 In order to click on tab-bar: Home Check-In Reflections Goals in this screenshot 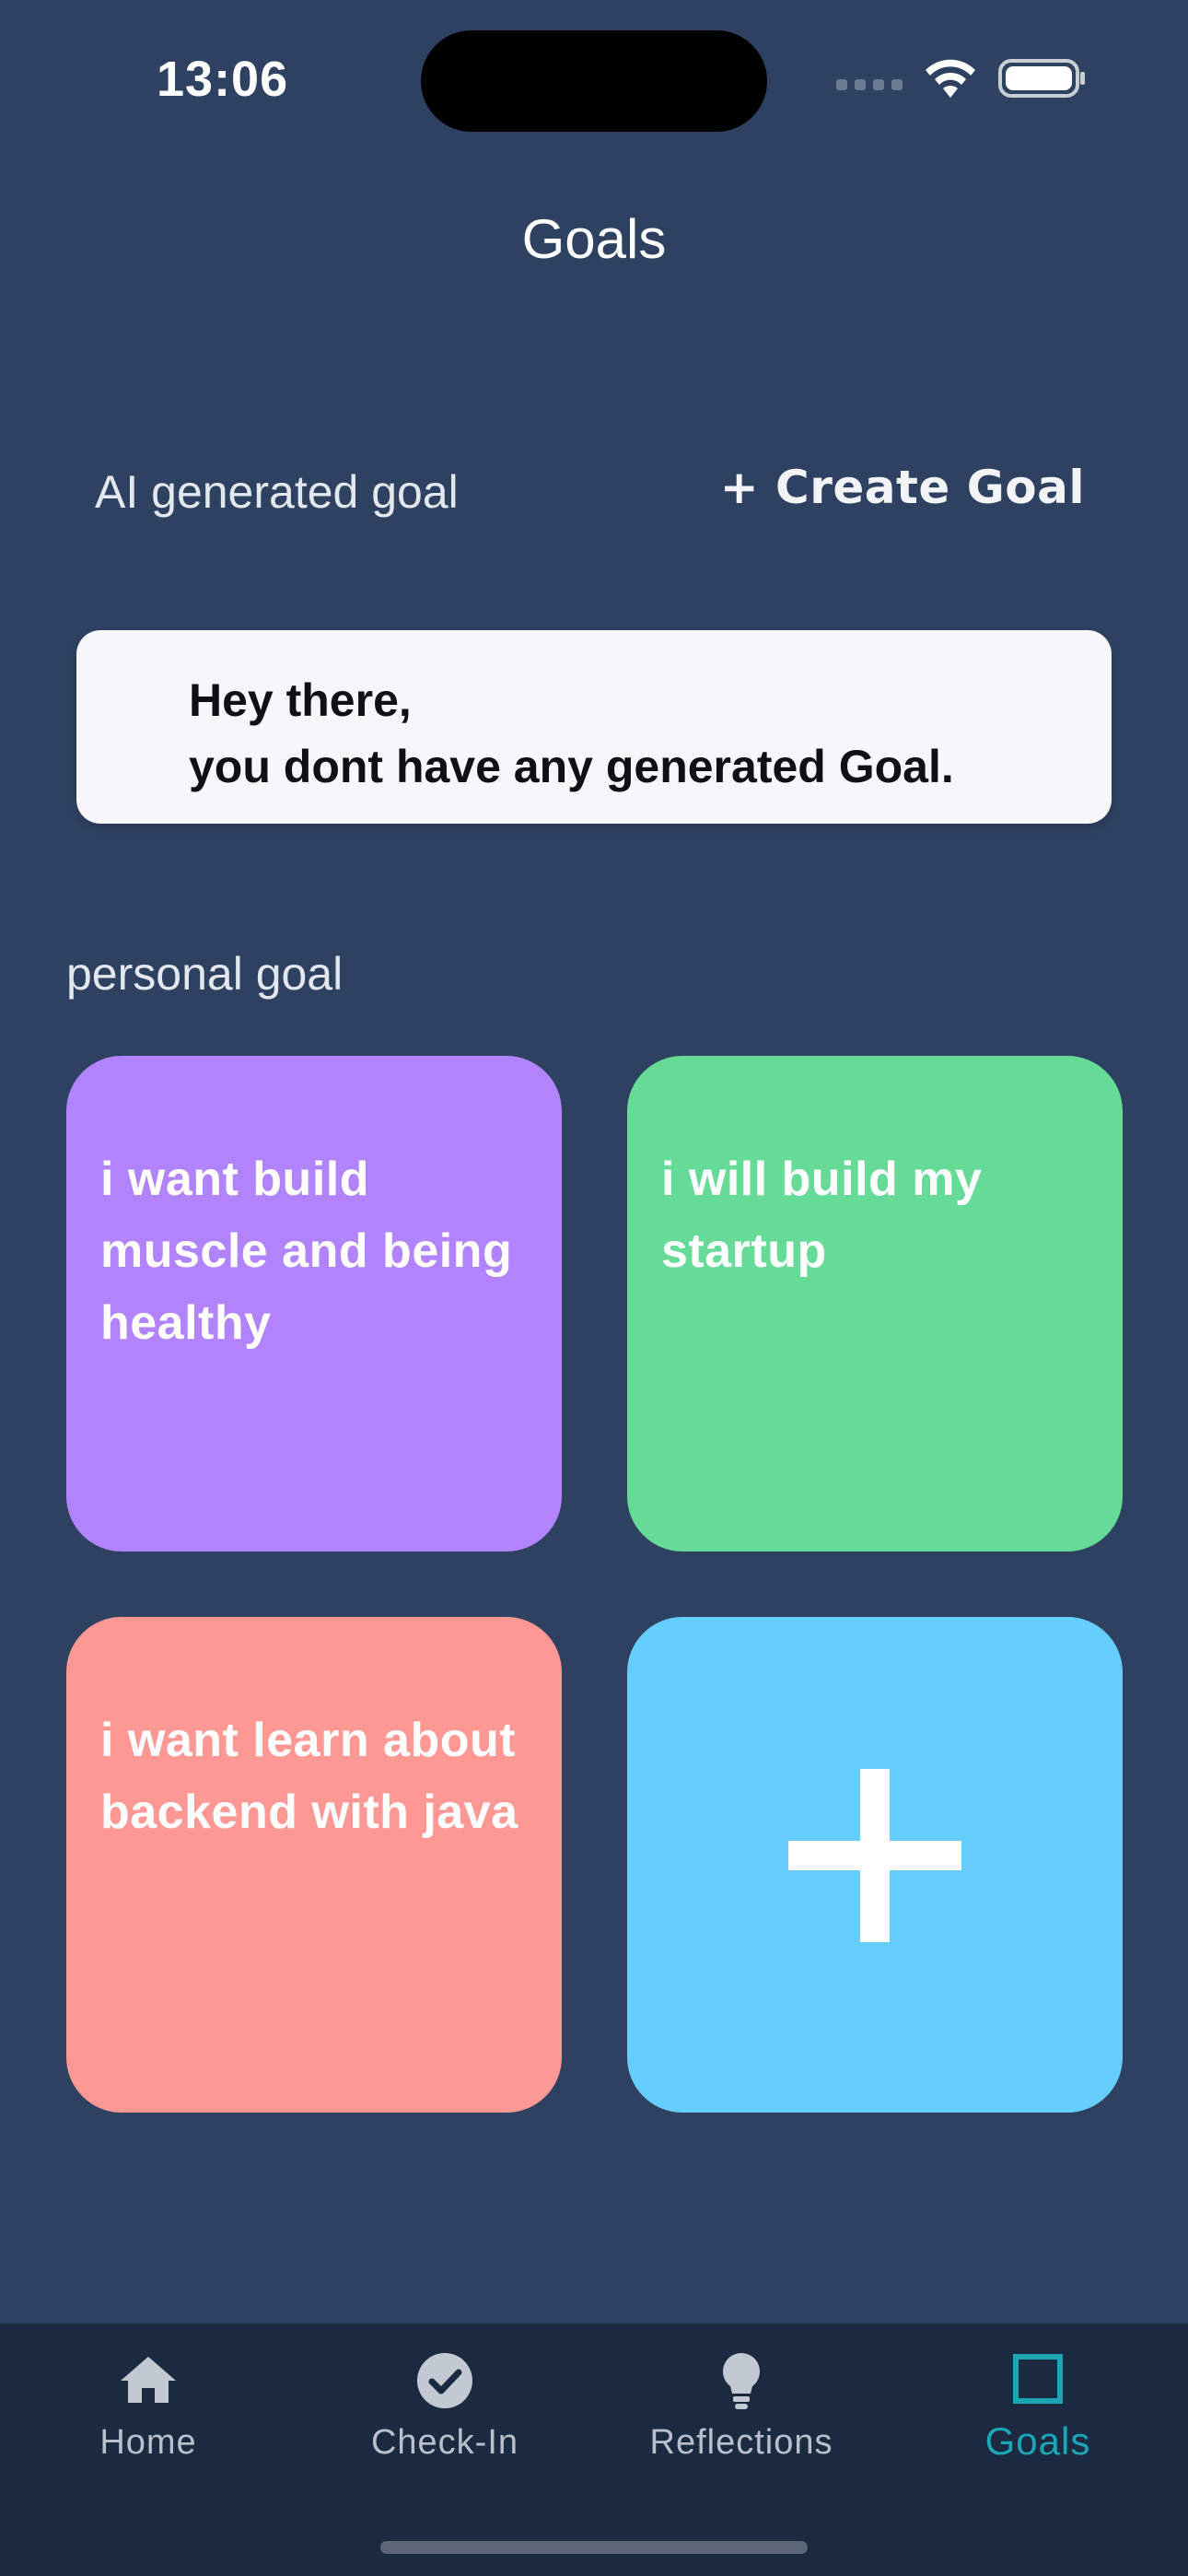, I will do `click(594, 2450)`.